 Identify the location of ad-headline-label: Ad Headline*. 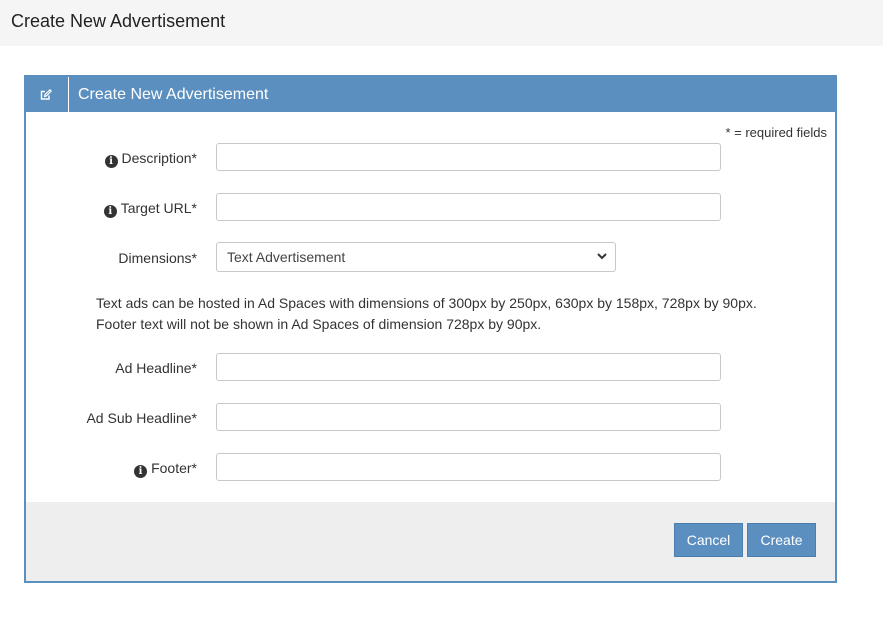
(156, 368).